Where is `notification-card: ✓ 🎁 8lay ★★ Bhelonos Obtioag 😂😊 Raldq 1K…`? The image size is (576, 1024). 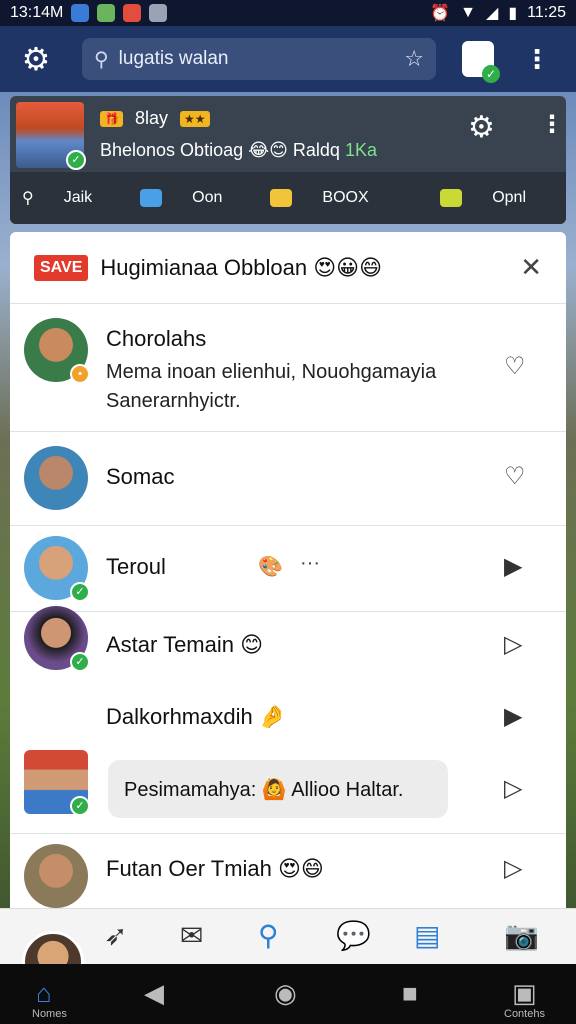
notification-card: ✓ 🎁 8lay ★★ Bhelonos Obtioag 😂😊 Raldq 1K… is located at coordinates (288, 160).